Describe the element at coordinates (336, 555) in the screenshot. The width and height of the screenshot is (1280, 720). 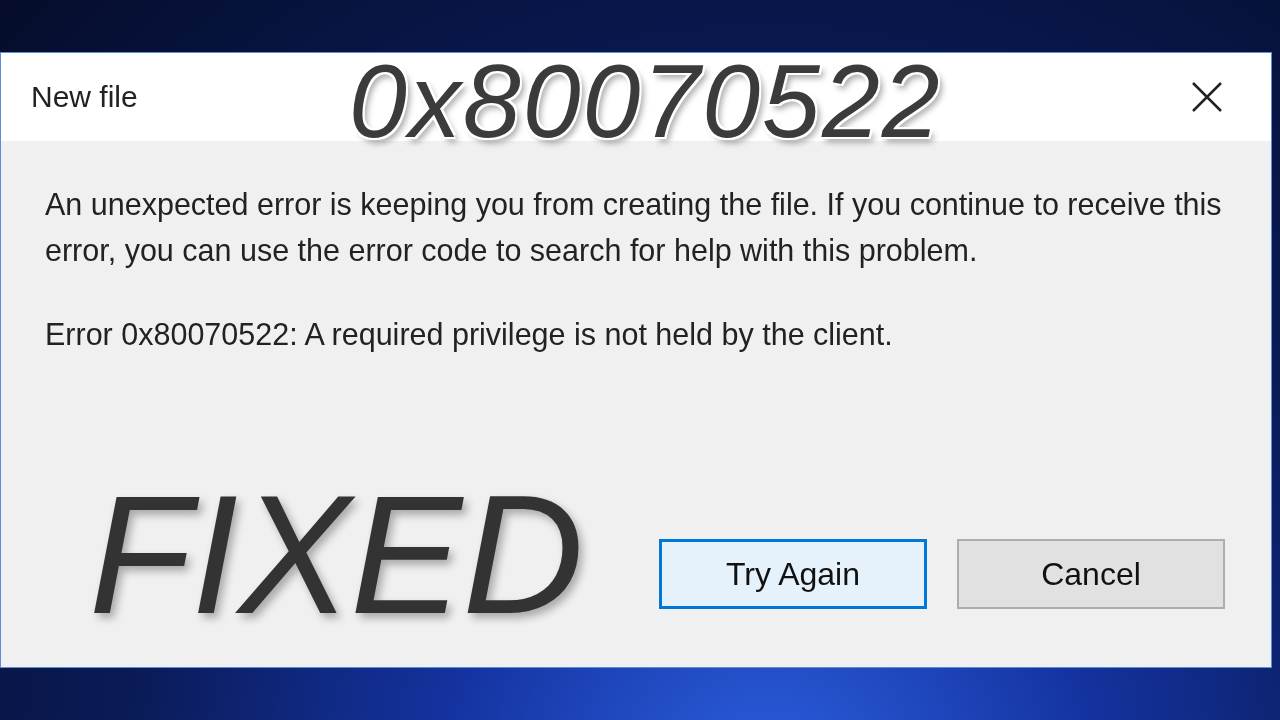
I see `fixed-overlay: FIXED` at that location.